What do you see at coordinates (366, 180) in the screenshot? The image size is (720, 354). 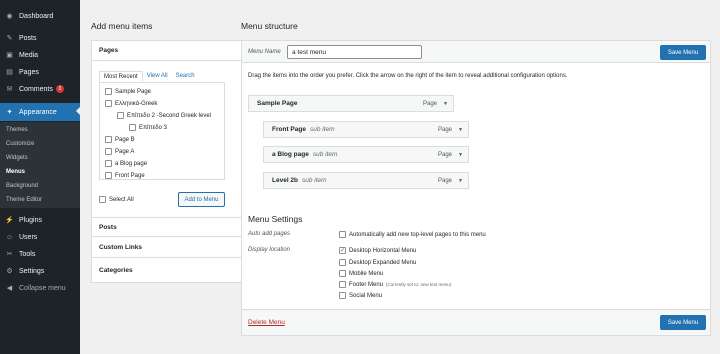 I see `menu-item-level-2b: Level 2b sub item Page ▼` at bounding box center [366, 180].